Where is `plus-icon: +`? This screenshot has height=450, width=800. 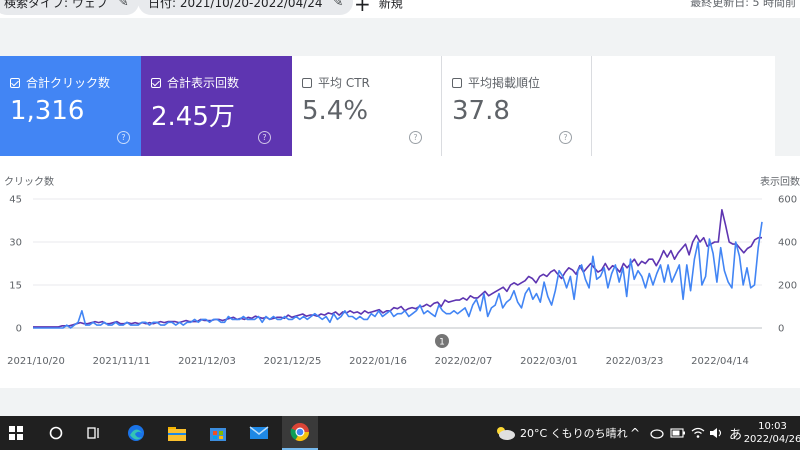
plus-icon: + is located at coordinates (362, 8).